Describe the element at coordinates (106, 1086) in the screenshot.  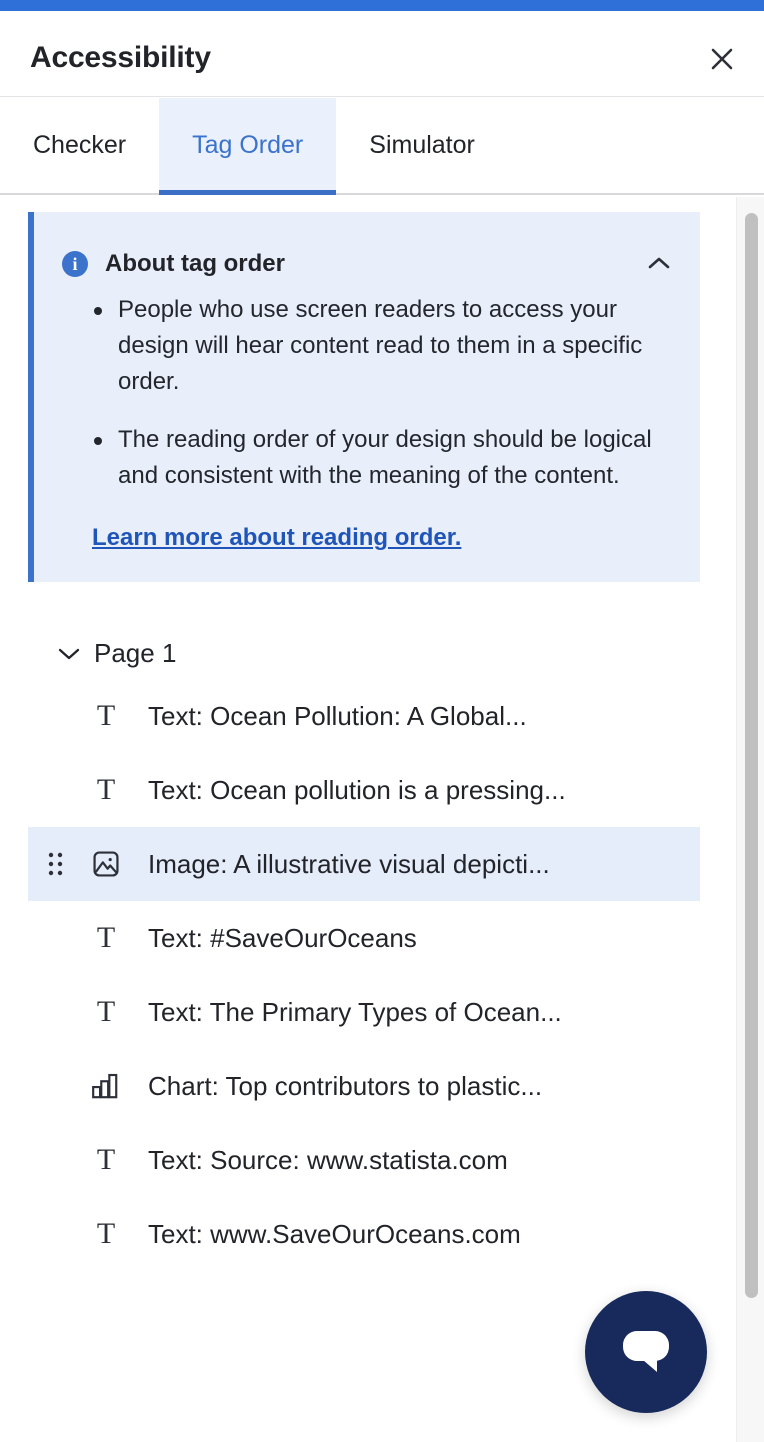
I see `chart-icon` at that location.